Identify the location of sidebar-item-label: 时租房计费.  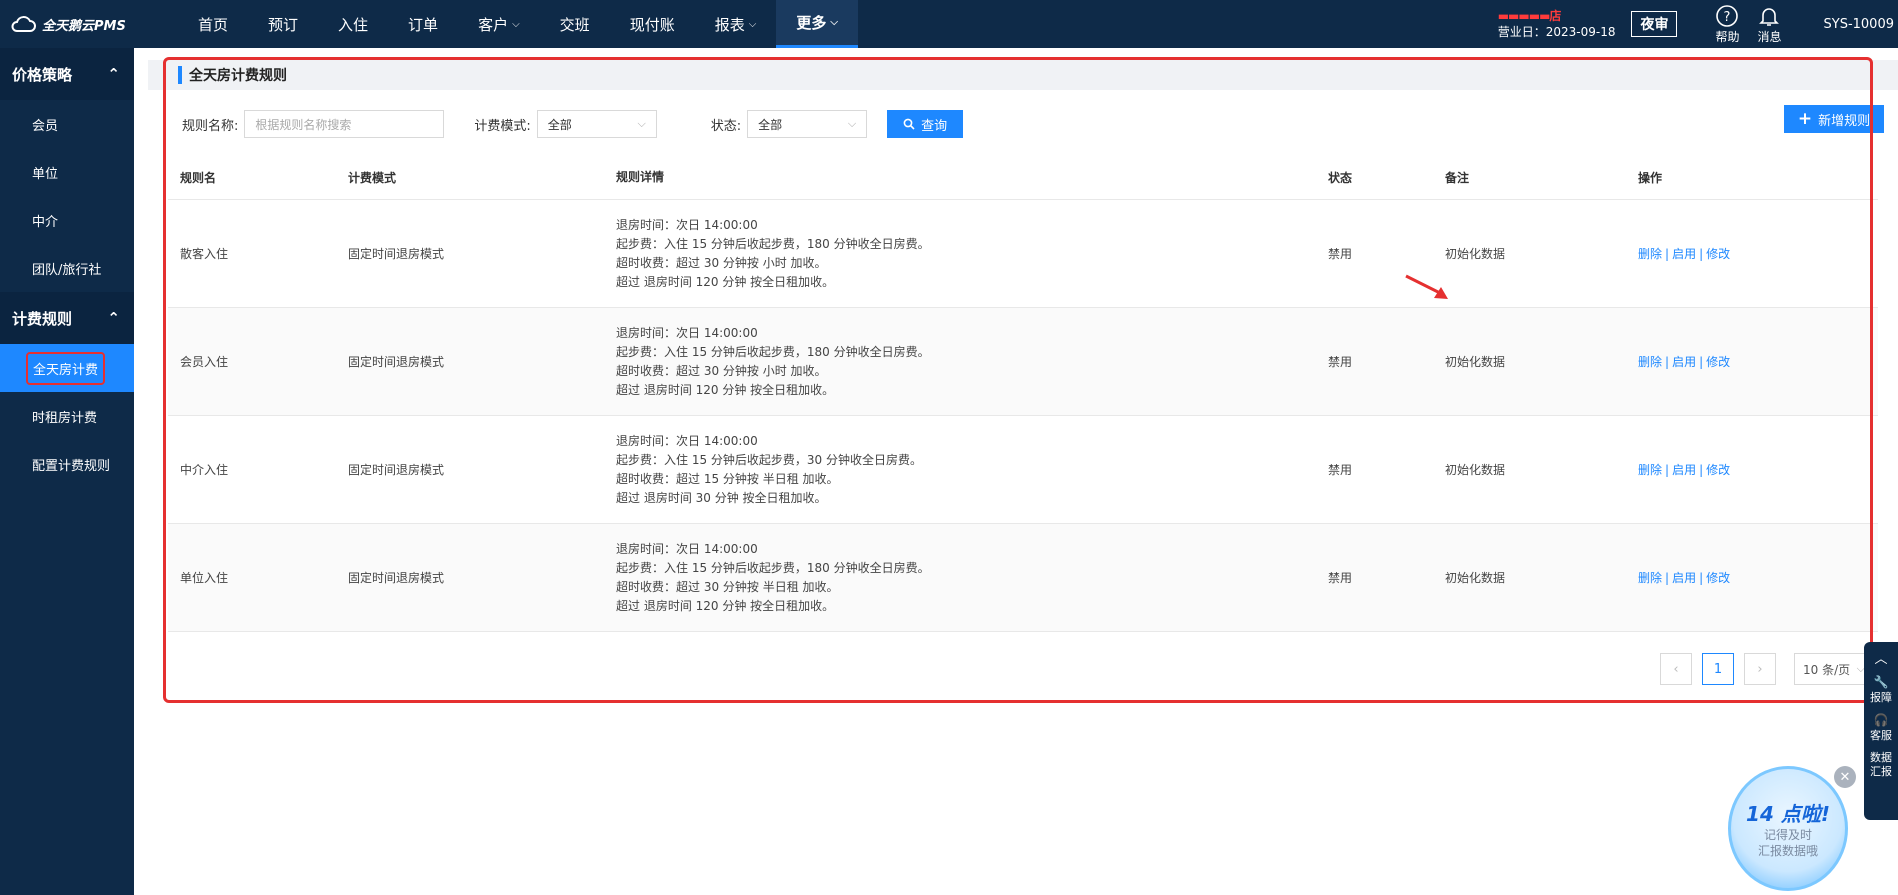
(65, 418).